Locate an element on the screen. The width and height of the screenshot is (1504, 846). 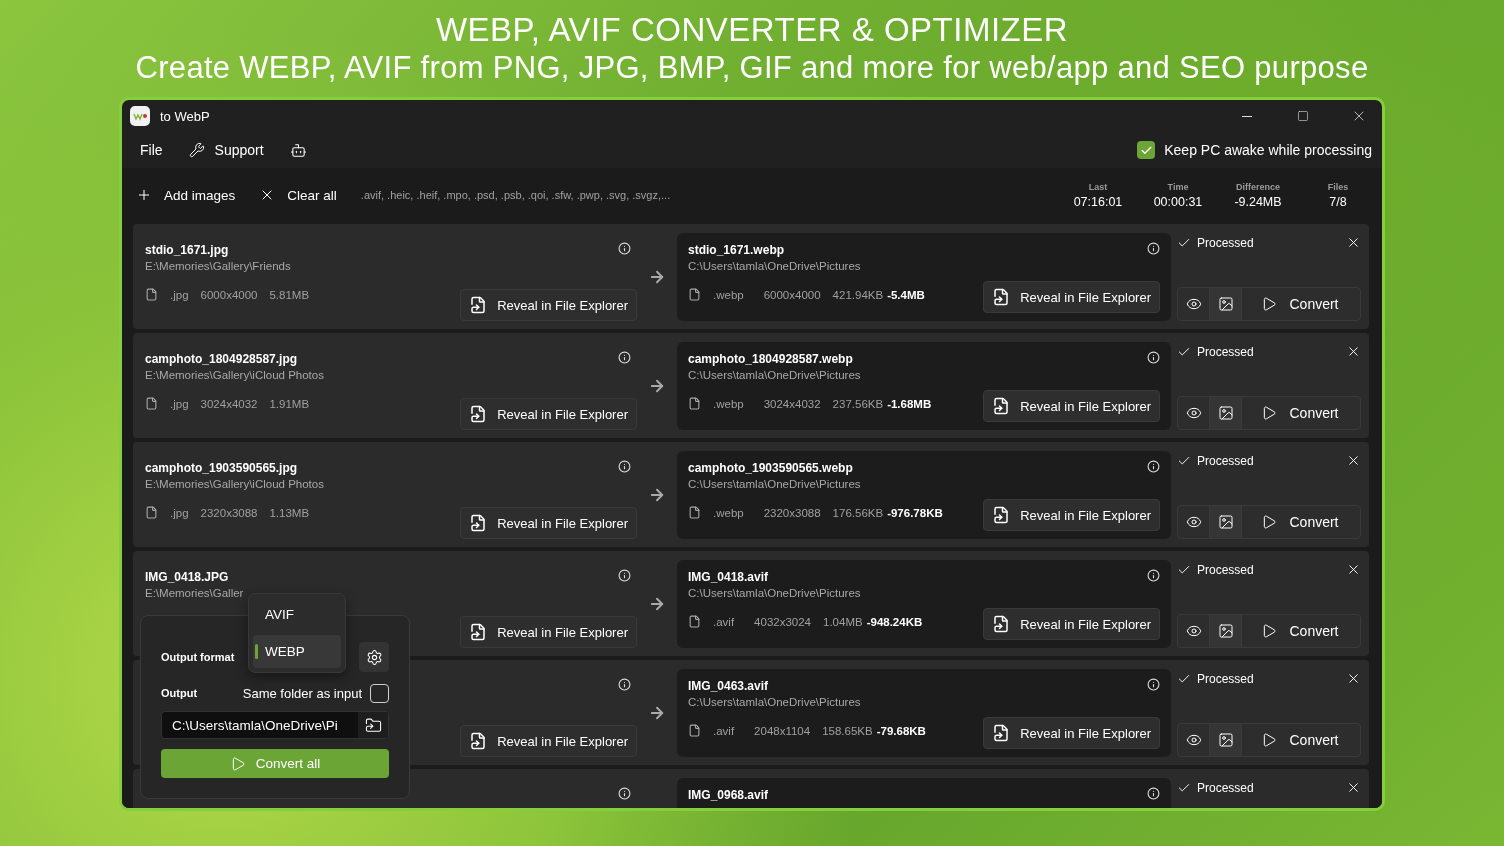
settings-button is located at coordinates (374, 657).